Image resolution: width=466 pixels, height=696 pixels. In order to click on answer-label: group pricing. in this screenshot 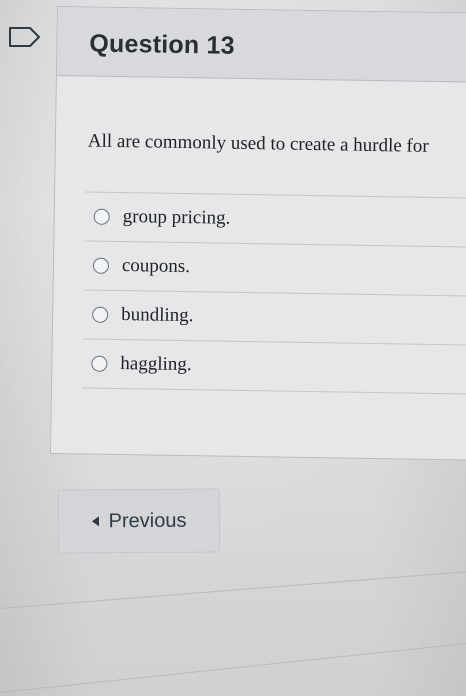, I will do `click(176, 217)`.